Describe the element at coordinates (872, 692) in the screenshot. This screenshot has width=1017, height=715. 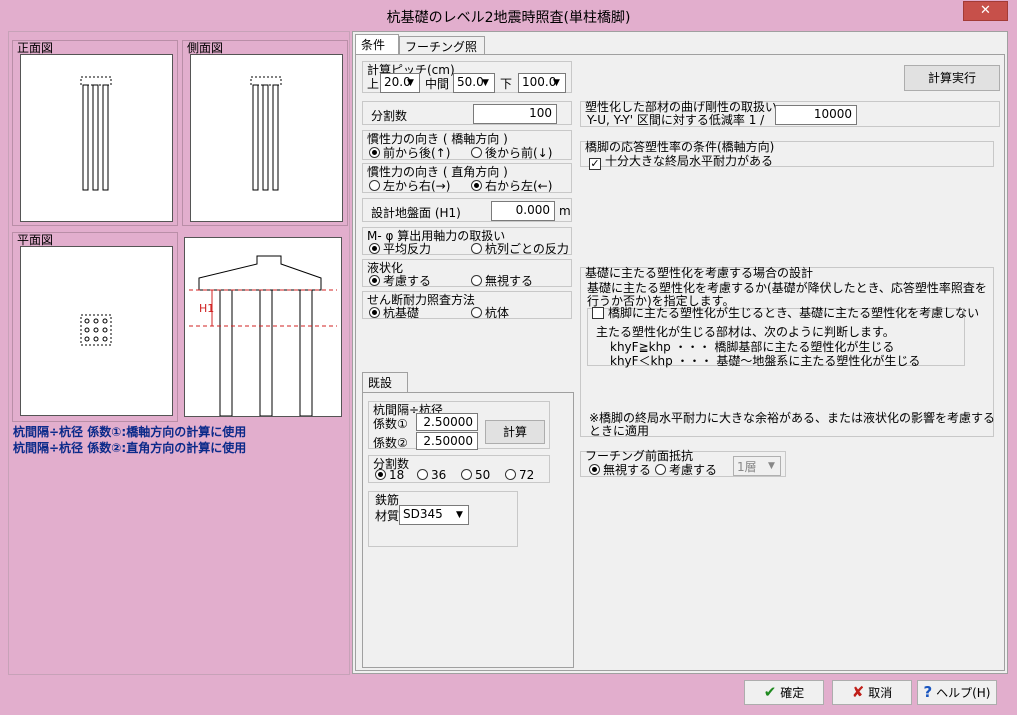
I see `cancel-button: ✘ 取消` at that location.